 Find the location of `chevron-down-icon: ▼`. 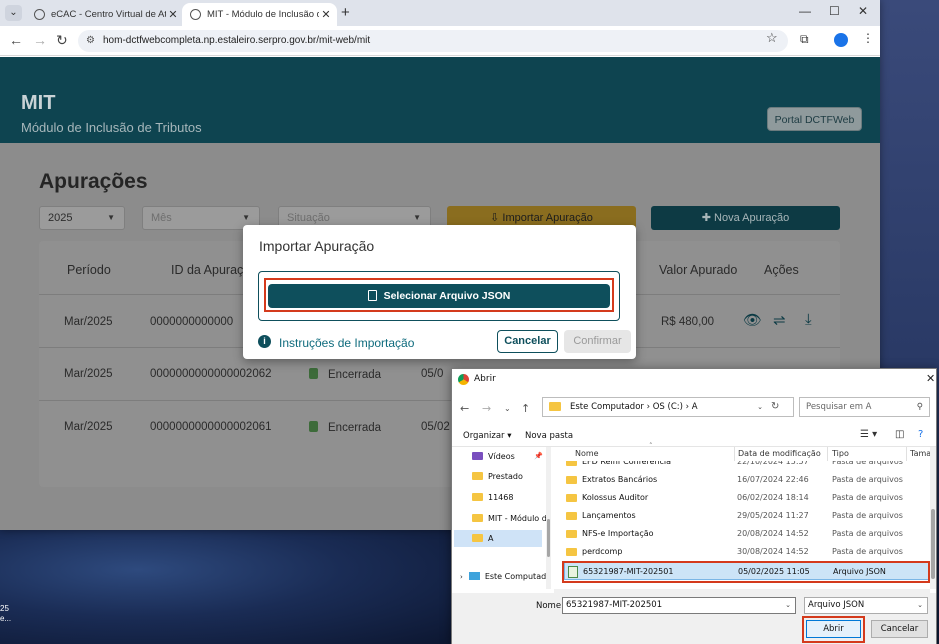

chevron-down-icon: ▼ is located at coordinates (111, 217).